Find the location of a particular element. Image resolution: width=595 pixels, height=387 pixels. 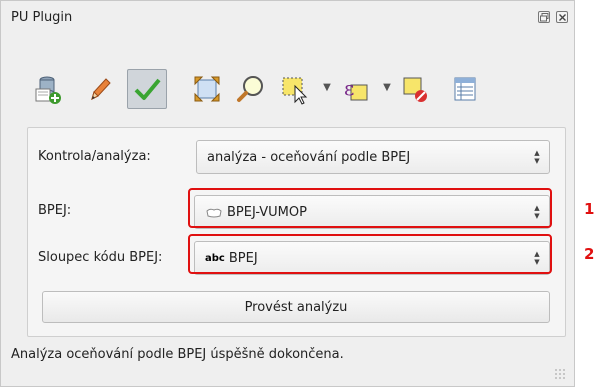

expression-select-icon: ε is located at coordinates (355, 89).